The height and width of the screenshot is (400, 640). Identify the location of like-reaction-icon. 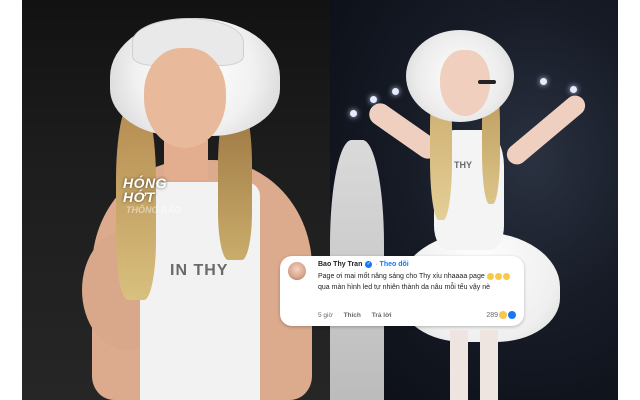
(512, 315).